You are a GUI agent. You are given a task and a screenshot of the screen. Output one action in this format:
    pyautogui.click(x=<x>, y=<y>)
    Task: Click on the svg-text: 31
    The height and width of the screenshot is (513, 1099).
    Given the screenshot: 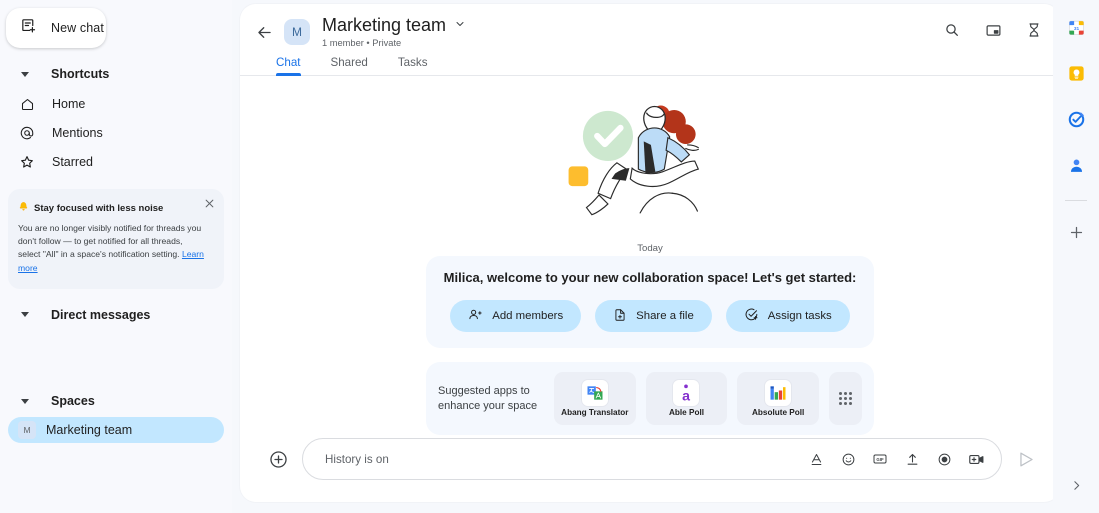 What is the action you would take?
    pyautogui.click(x=1076, y=28)
    